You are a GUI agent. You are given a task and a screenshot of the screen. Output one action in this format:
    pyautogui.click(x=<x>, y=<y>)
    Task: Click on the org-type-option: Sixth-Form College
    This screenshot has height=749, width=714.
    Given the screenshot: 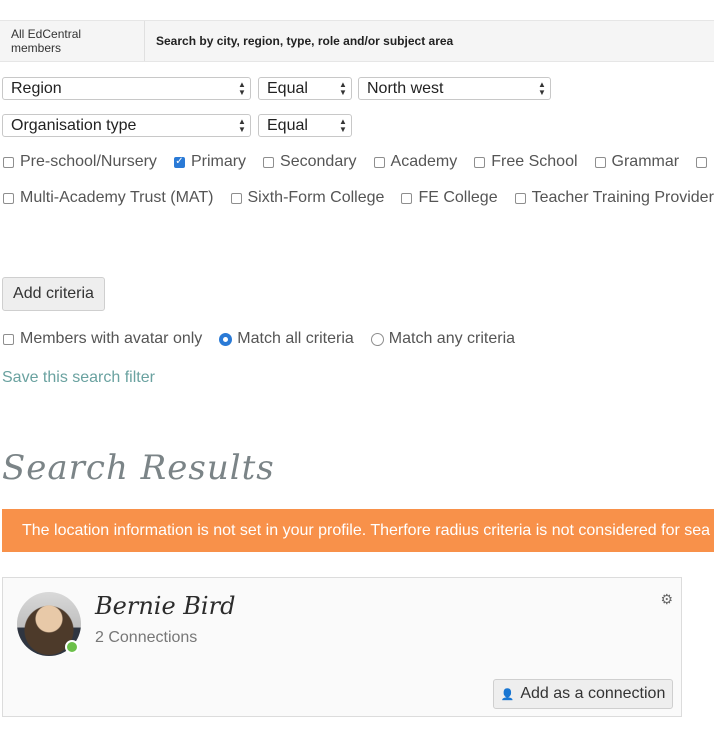 What is the action you would take?
    pyautogui.click(x=306, y=198)
    